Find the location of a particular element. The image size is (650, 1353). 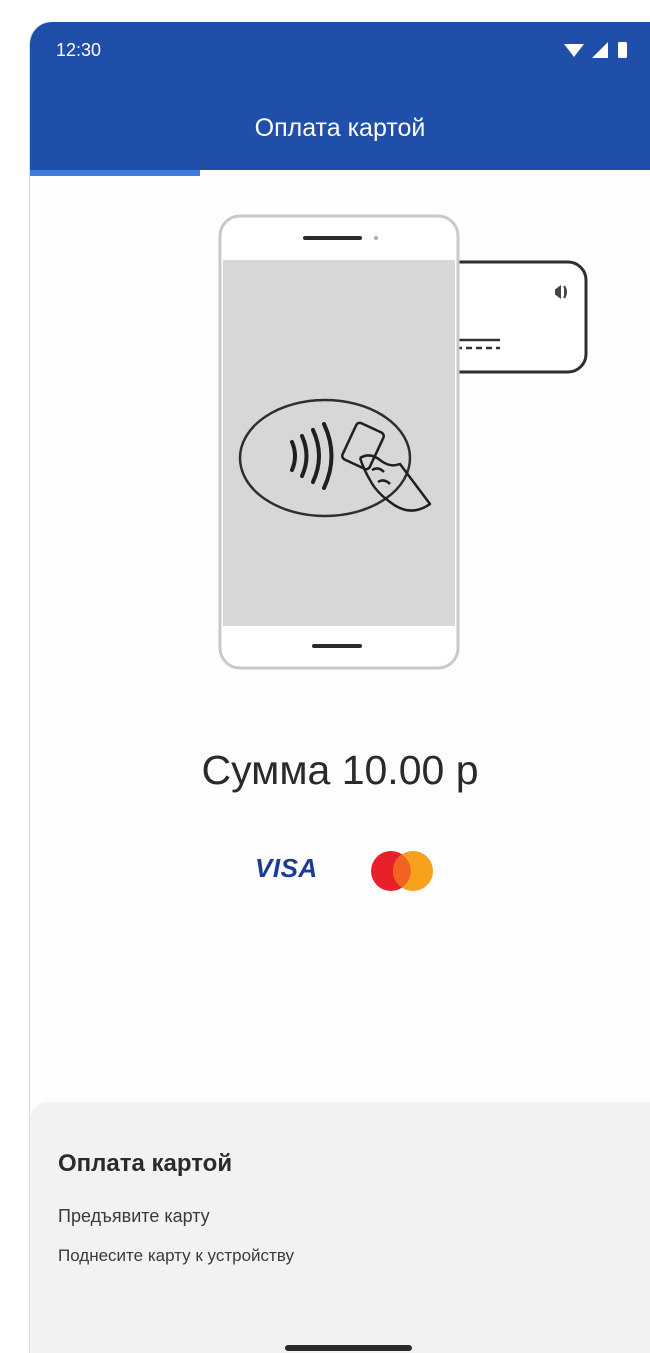

instruction-tap-card: Поднесите карту к устройству is located at coordinates (176, 1255).